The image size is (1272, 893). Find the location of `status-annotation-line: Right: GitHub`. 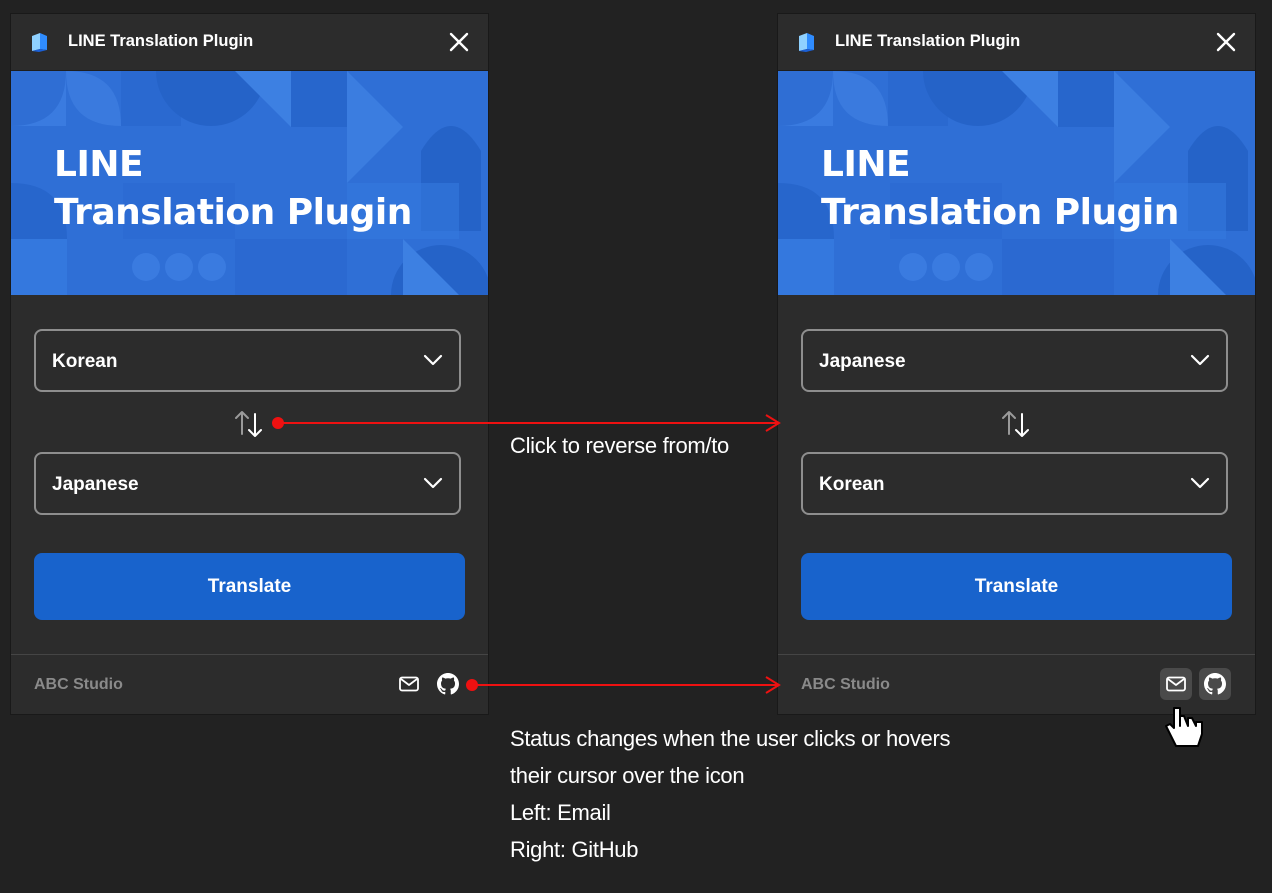

status-annotation-line: Right: GitHub is located at coordinates (574, 849).